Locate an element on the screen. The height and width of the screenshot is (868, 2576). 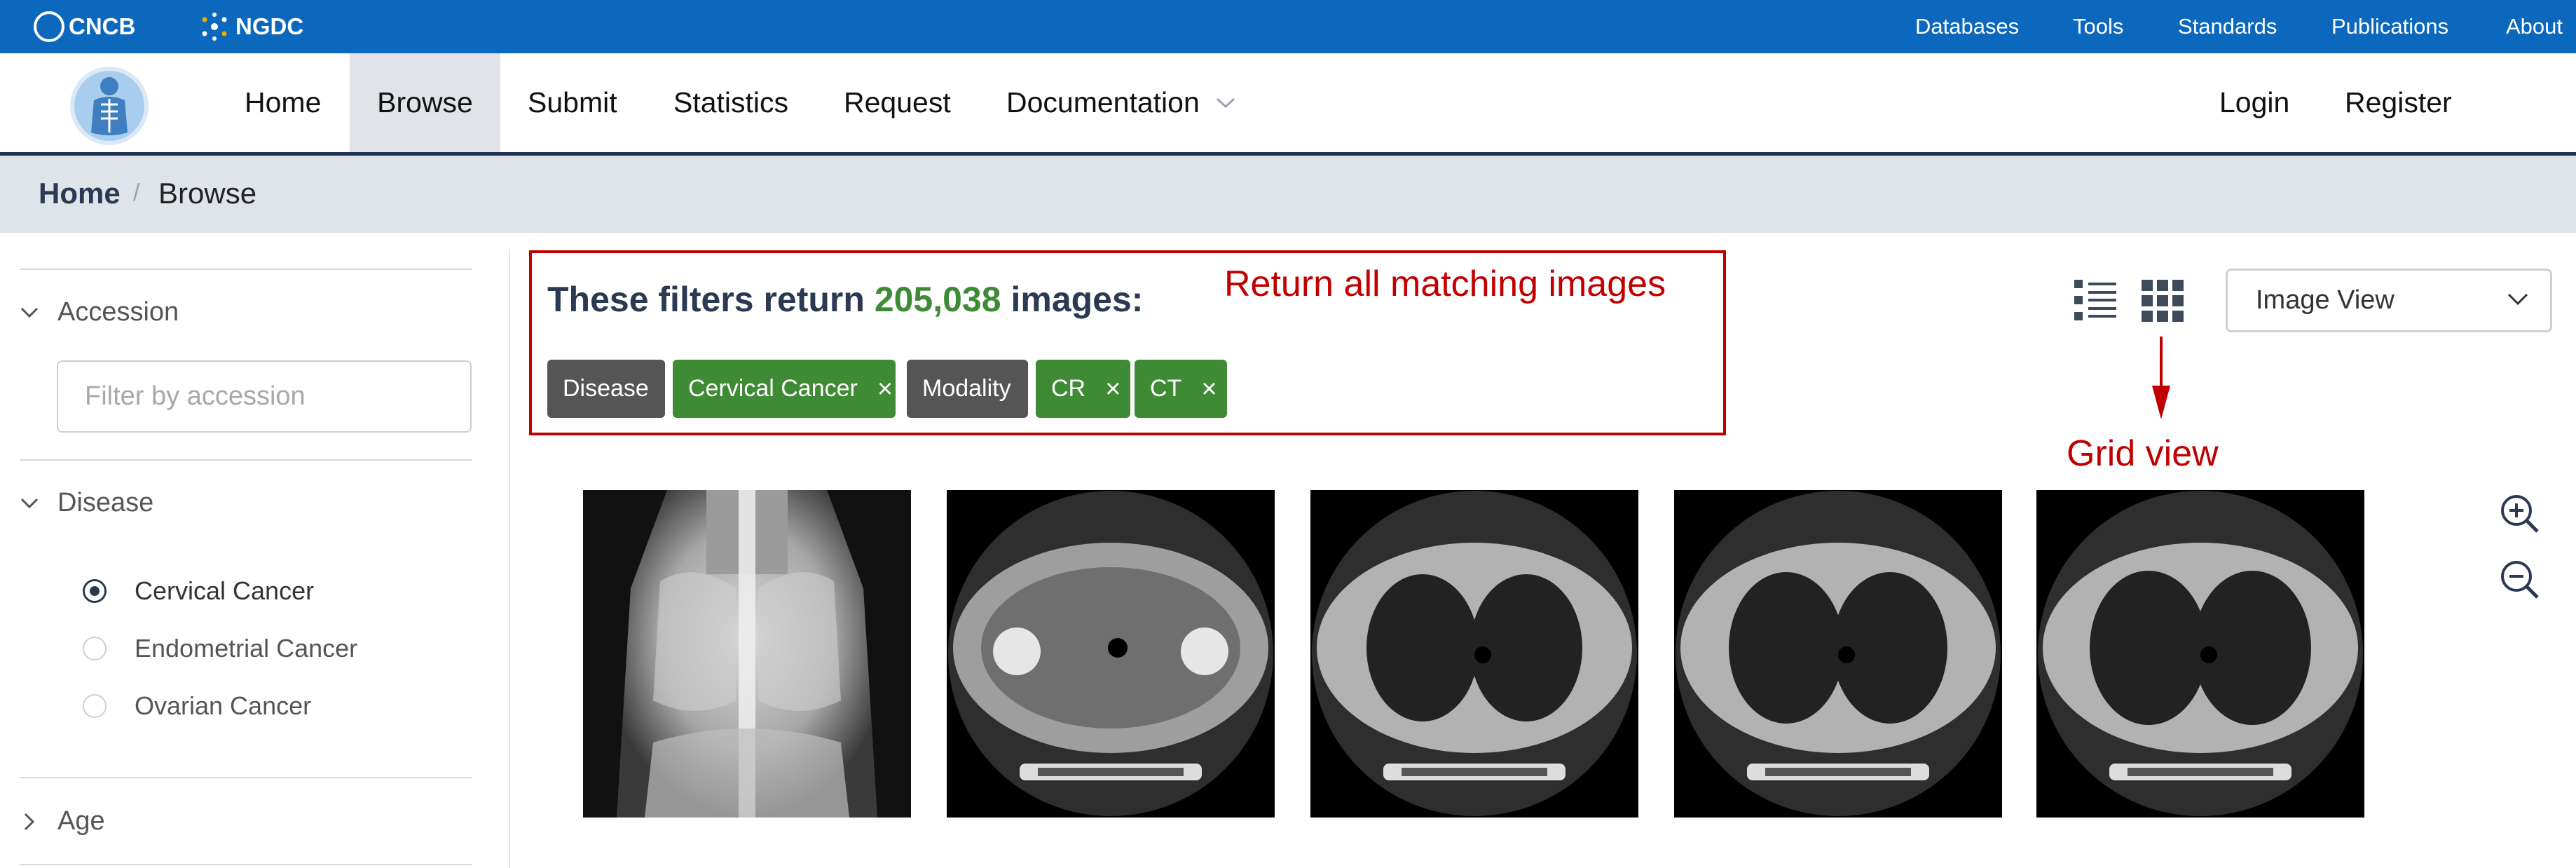
nav-documentation-label: Documentation is located at coordinates (1103, 102).